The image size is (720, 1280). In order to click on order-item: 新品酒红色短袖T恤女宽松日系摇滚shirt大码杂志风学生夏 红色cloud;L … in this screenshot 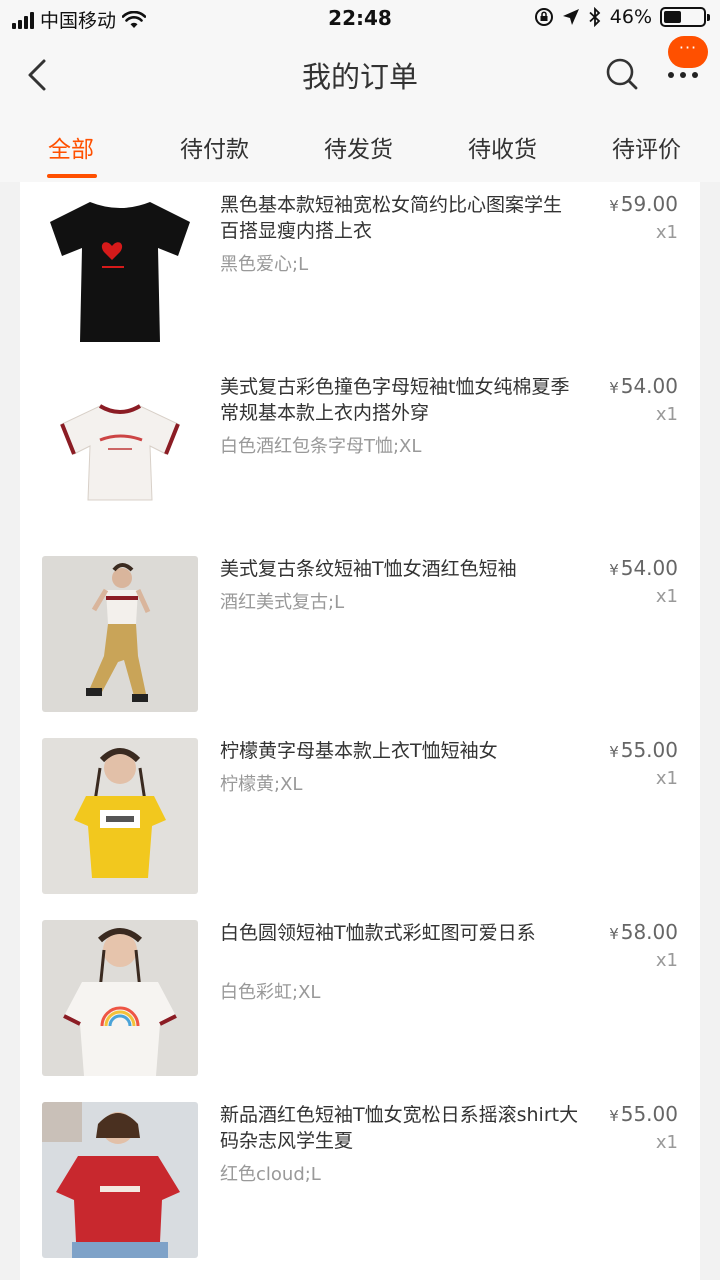, I will do `click(360, 1185)`.